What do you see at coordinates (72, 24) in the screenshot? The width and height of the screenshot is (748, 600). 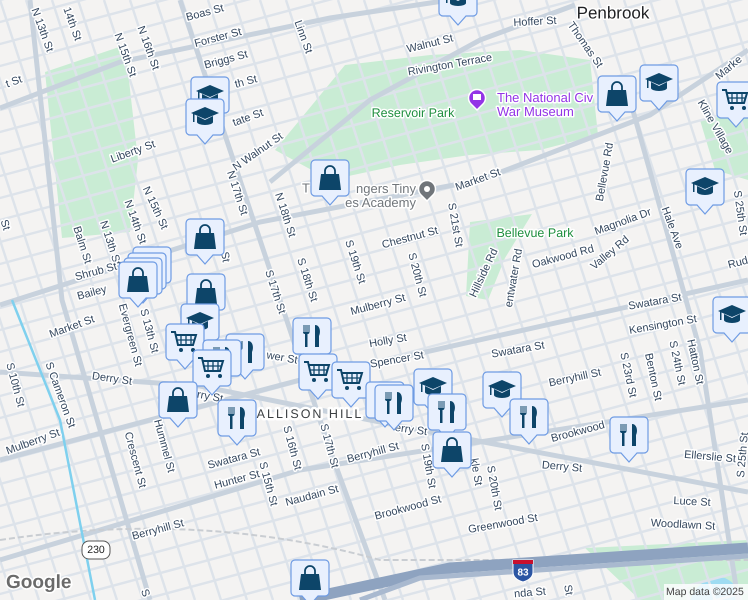 I see `street-label: 14th St` at bounding box center [72, 24].